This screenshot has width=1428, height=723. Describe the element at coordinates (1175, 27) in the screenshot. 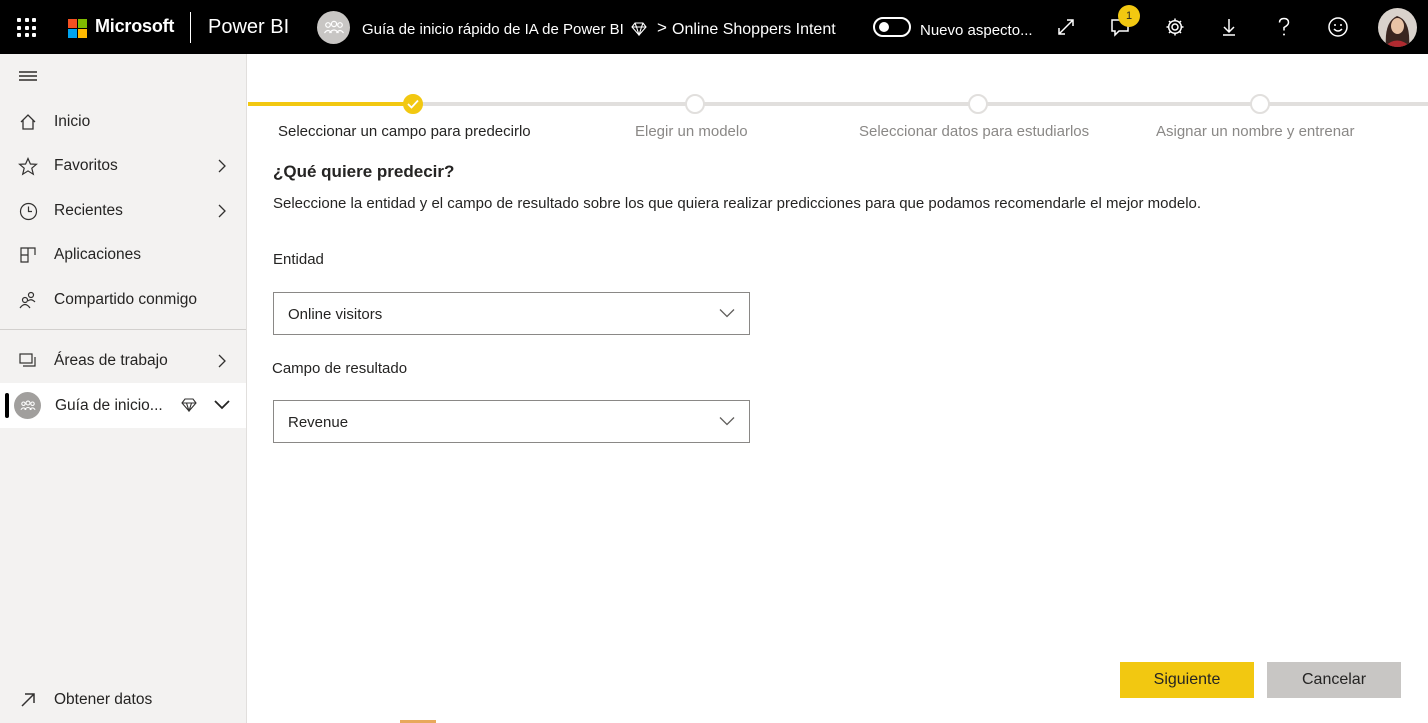

I see `settings-icon` at that location.